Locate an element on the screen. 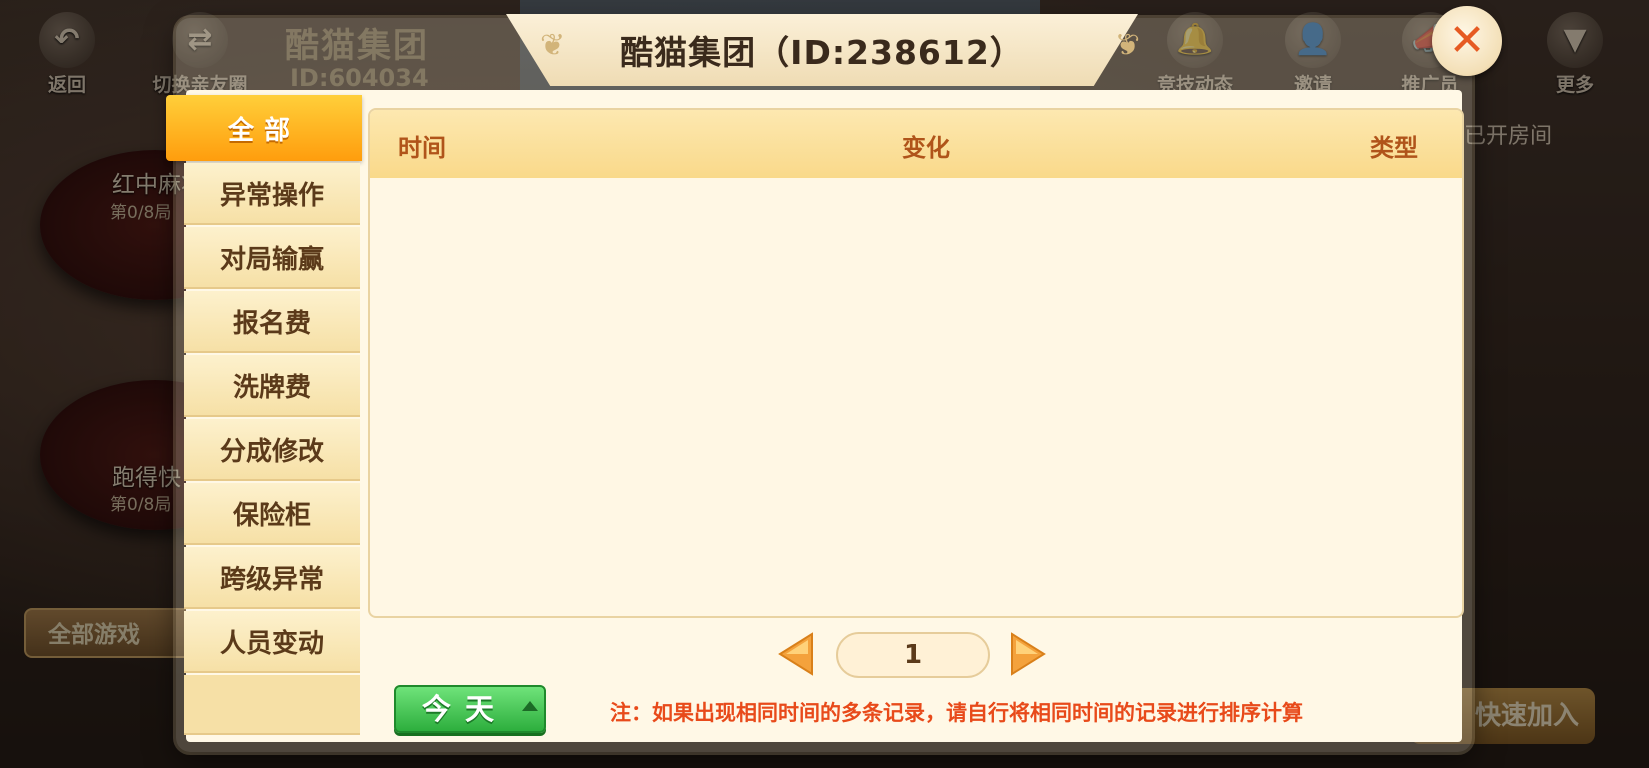  column-header-time: 时间 is located at coordinates (422, 148).